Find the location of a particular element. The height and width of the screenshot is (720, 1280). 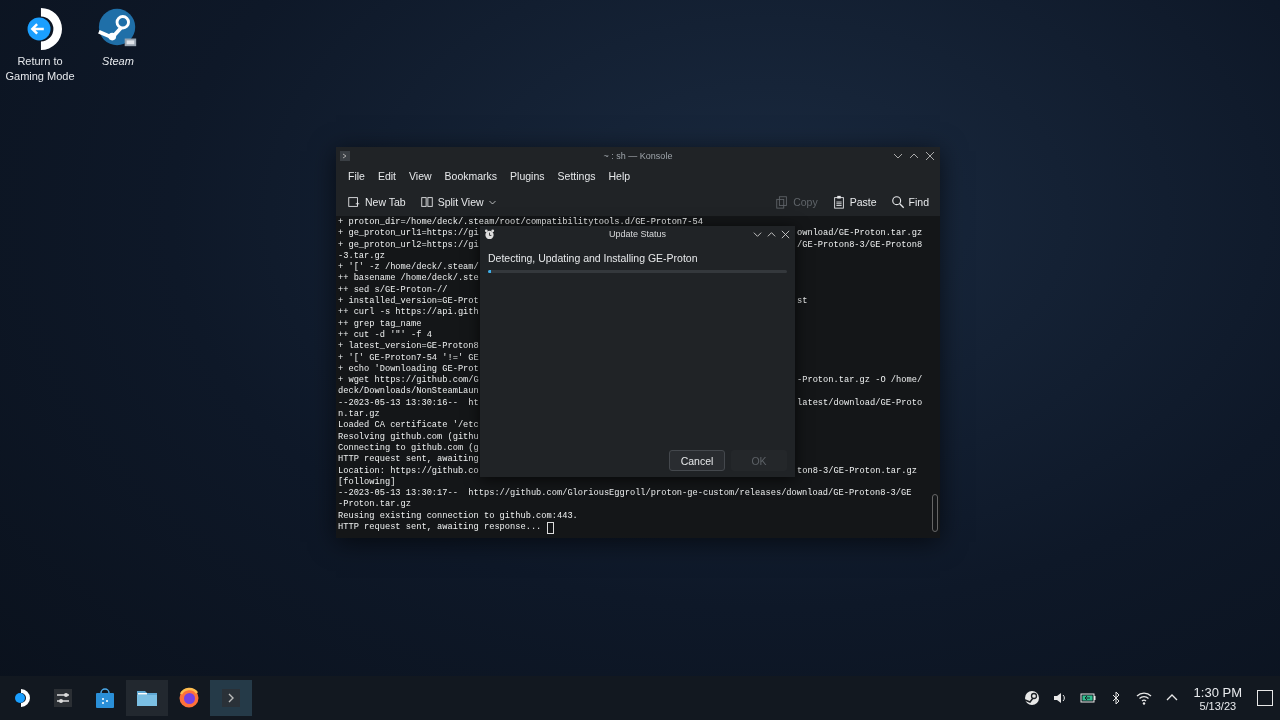

desktop-icon-label: Return to Gaming Mode is located at coordinates (40, 69).